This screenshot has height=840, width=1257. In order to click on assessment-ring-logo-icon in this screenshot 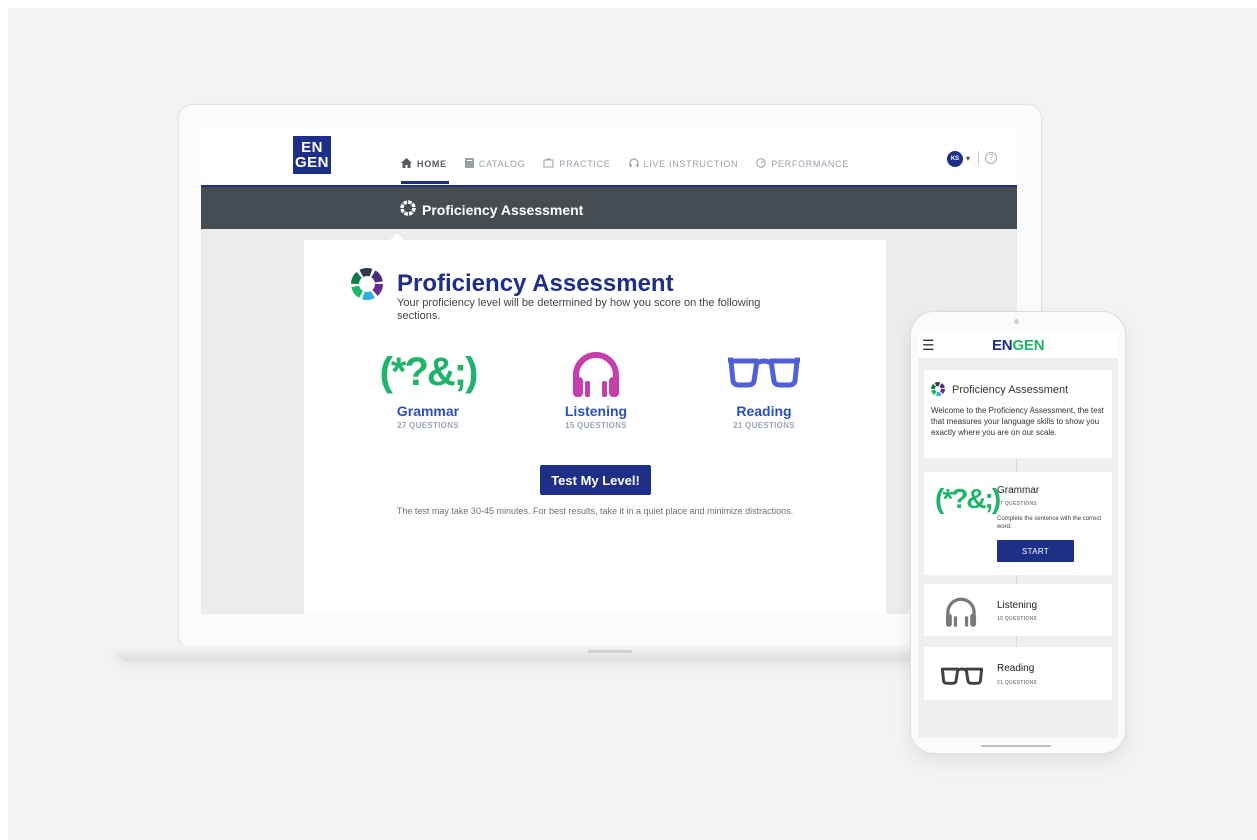, I will do `click(367, 286)`.